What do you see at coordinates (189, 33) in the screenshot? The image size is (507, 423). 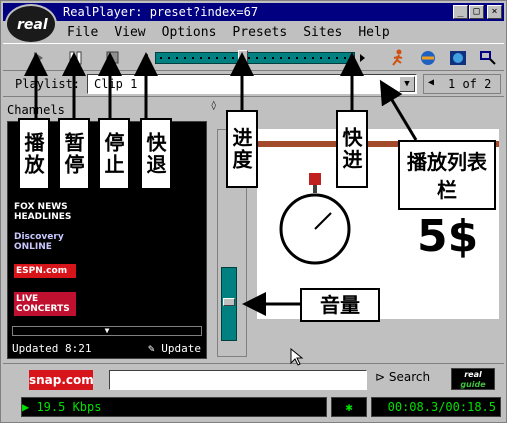 I see `menu-options: Options` at bounding box center [189, 33].